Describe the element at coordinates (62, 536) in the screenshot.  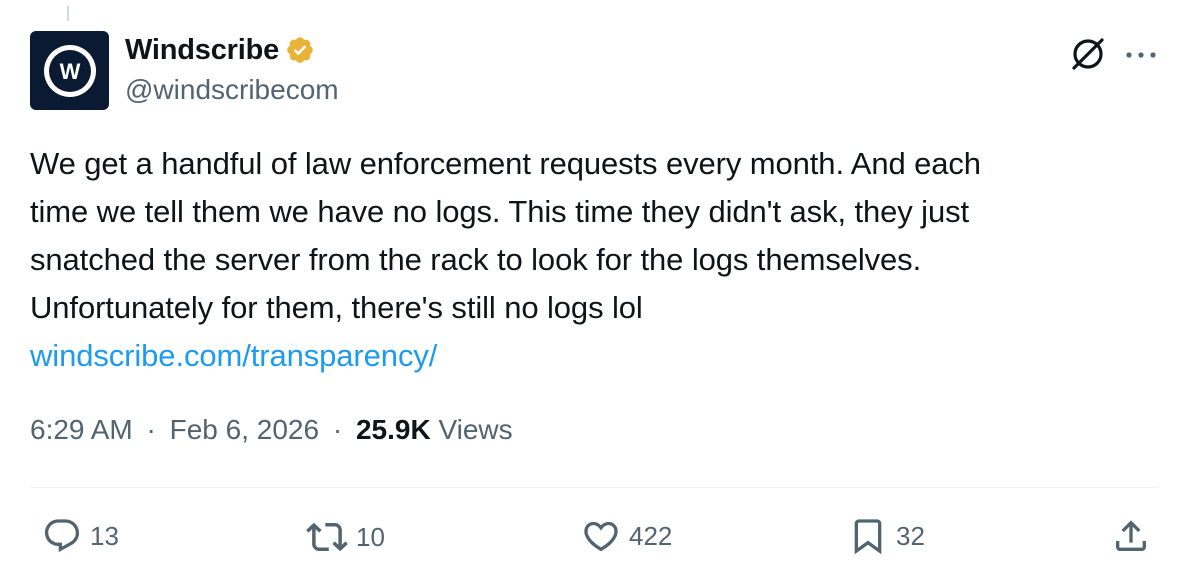
I see `reply-icon` at that location.